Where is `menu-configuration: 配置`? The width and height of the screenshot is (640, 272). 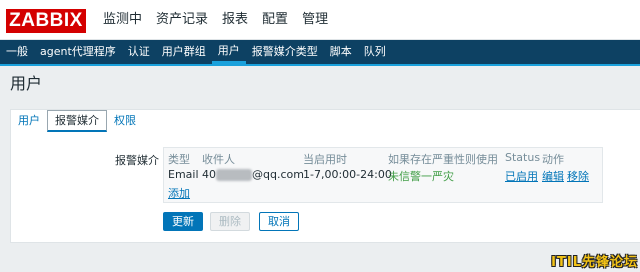 menu-configuration: 配置 is located at coordinates (275, 20).